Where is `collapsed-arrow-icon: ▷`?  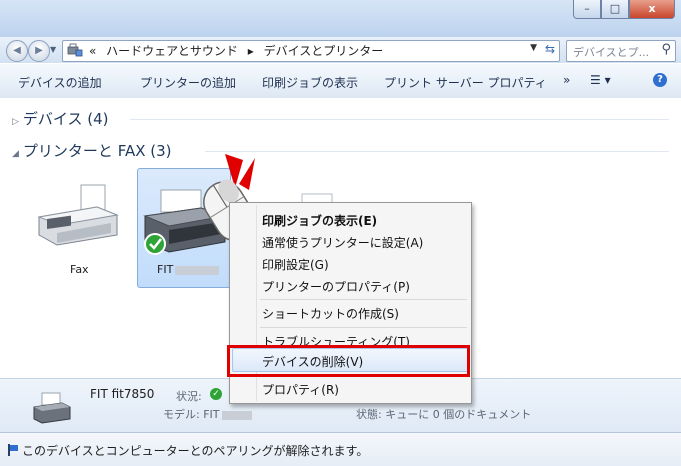
collapsed-arrow-icon: ▷ is located at coordinates (15, 122).